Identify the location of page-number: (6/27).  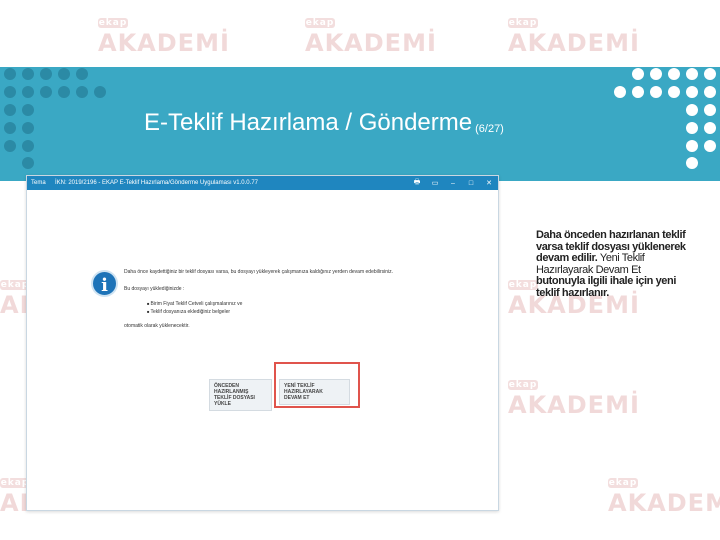
(489, 129).